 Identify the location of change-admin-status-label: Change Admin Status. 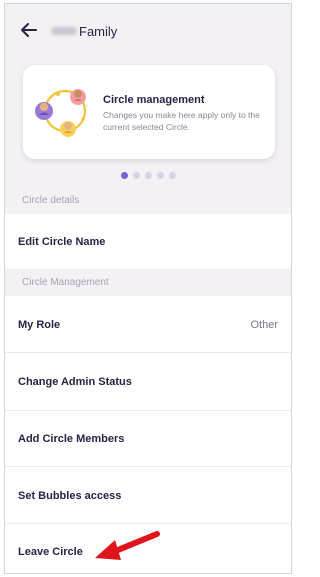
(75, 382).